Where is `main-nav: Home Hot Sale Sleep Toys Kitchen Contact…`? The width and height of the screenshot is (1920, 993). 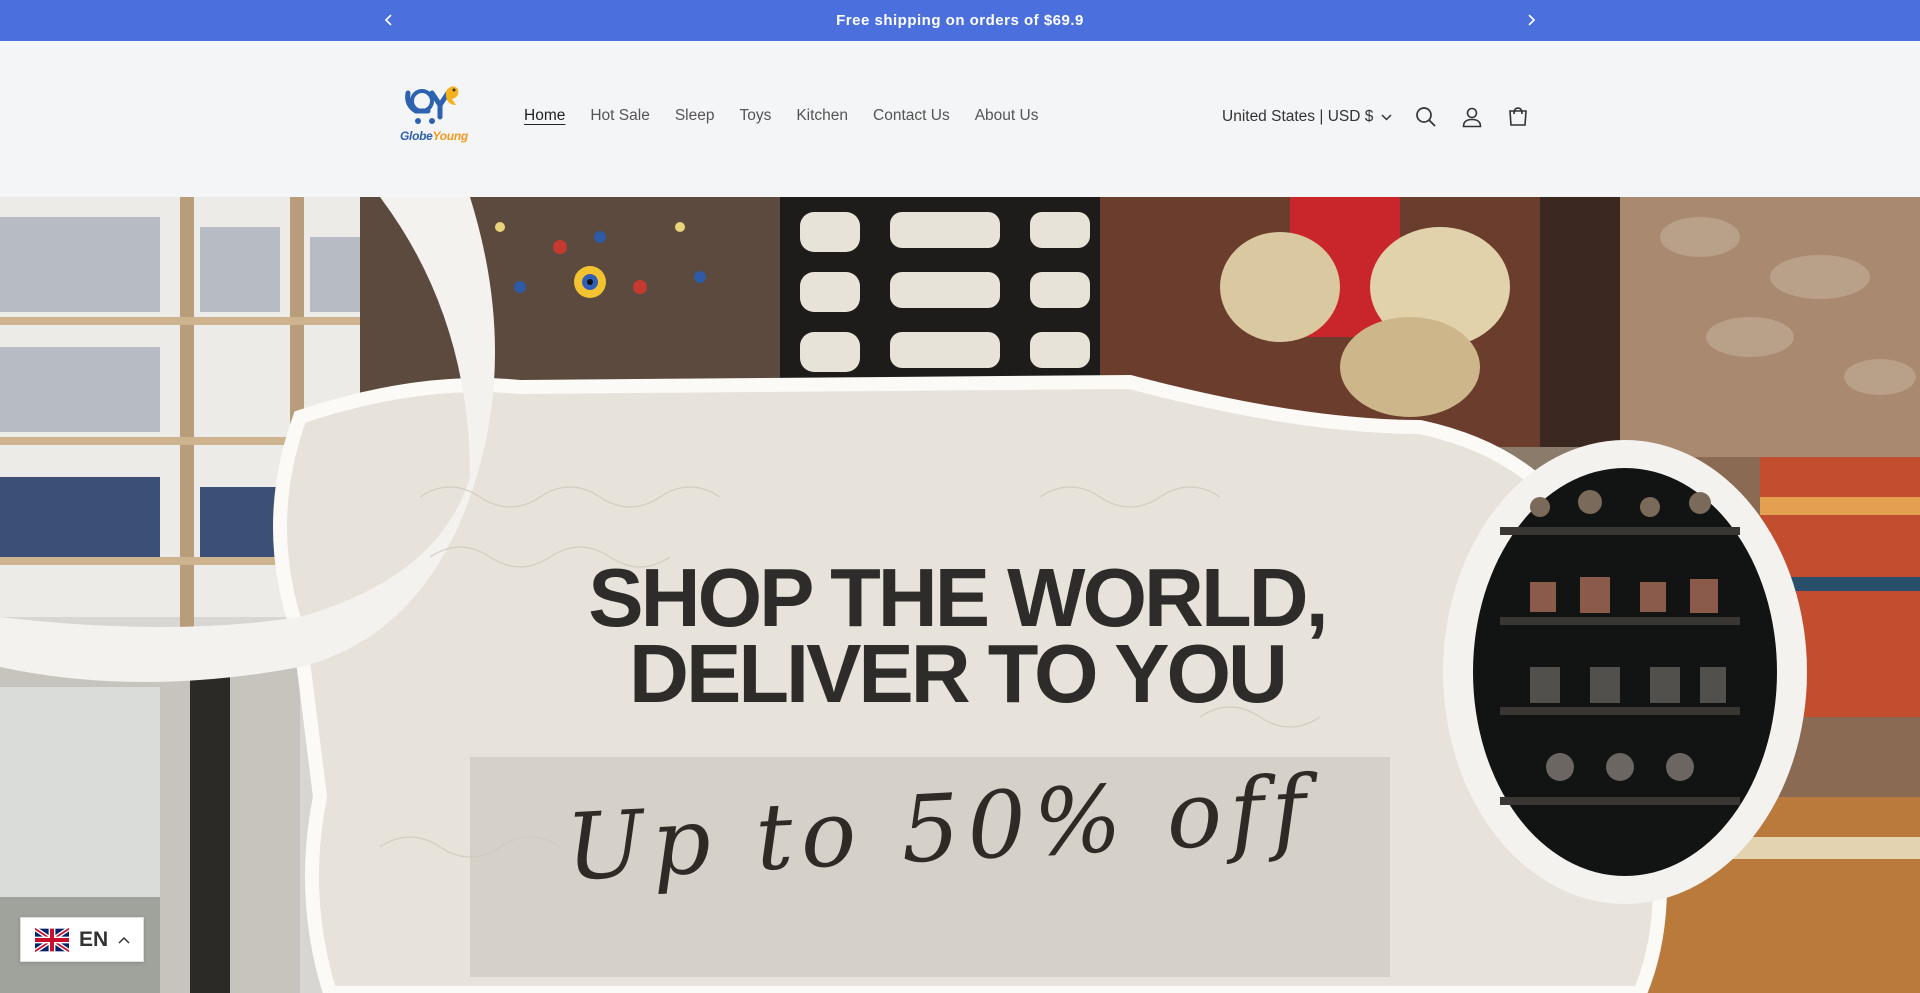 main-nav: Home Hot Sale Sleep Toys Kitchen Contact… is located at coordinates (781, 116).